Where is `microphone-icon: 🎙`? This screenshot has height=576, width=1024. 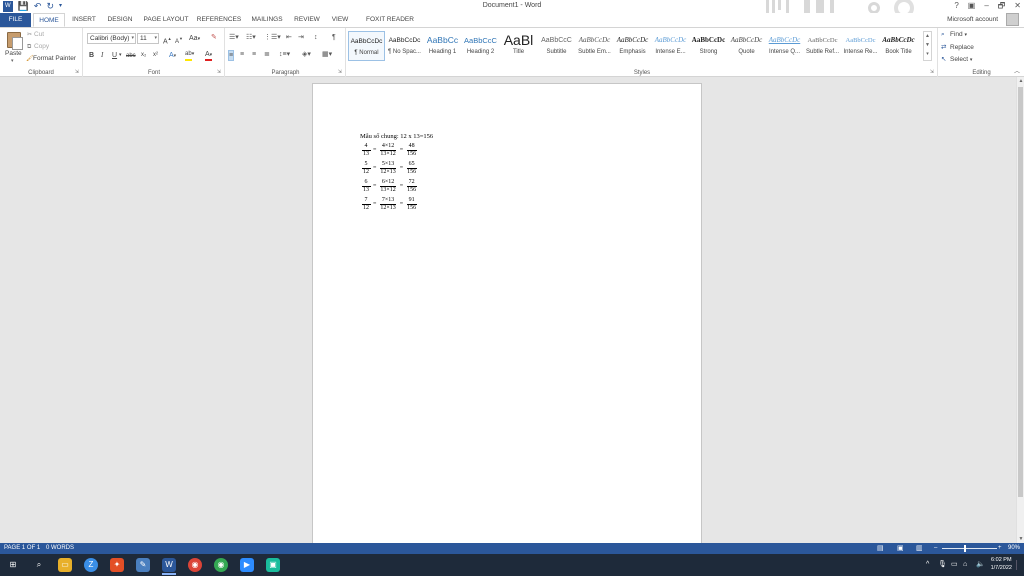 microphone-icon: 🎙 is located at coordinates (942, 565).